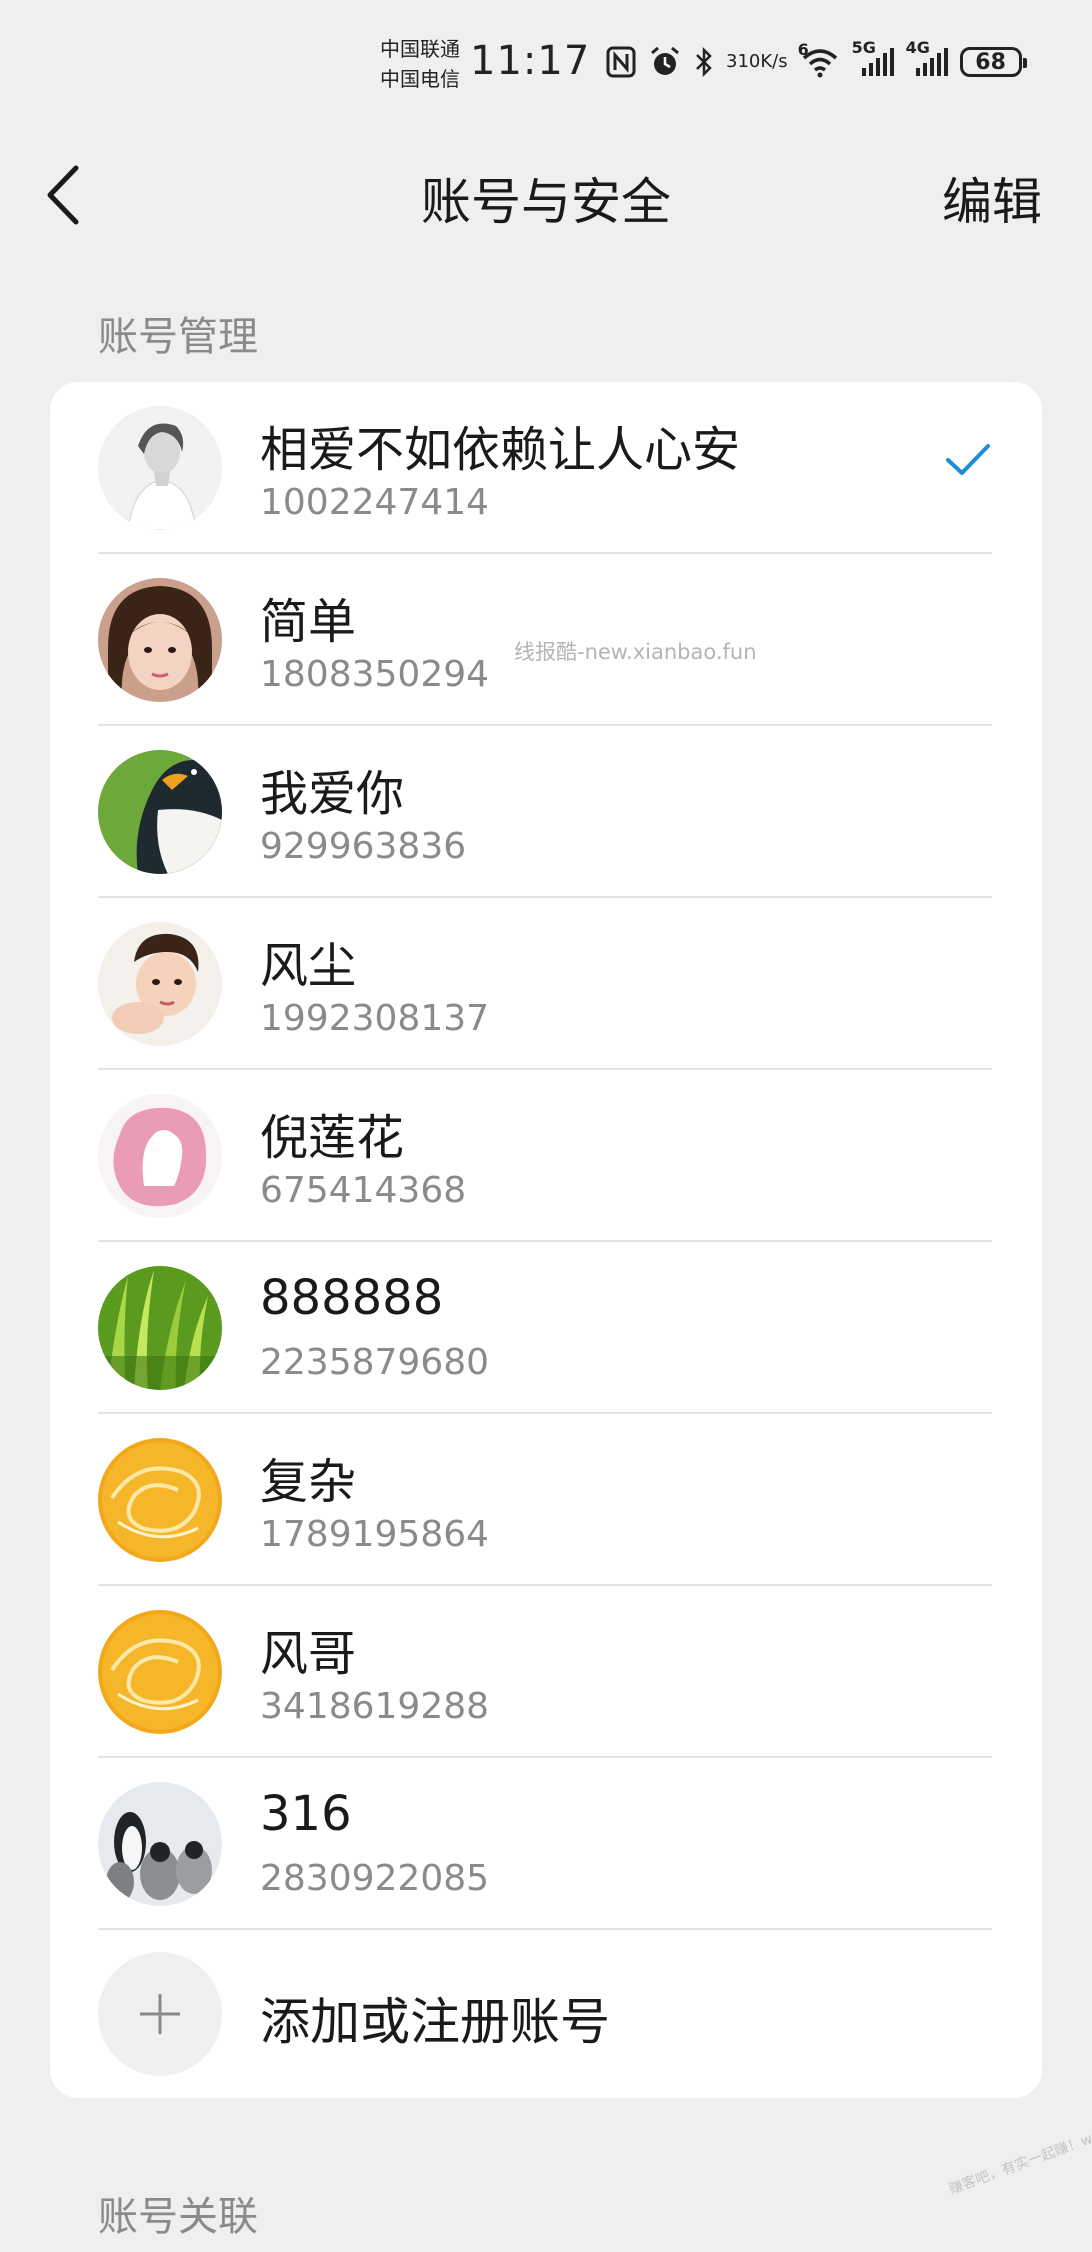 Image resolution: width=1092 pixels, height=2252 pixels. I want to click on battery-indicator: 68, so click(993, 62).